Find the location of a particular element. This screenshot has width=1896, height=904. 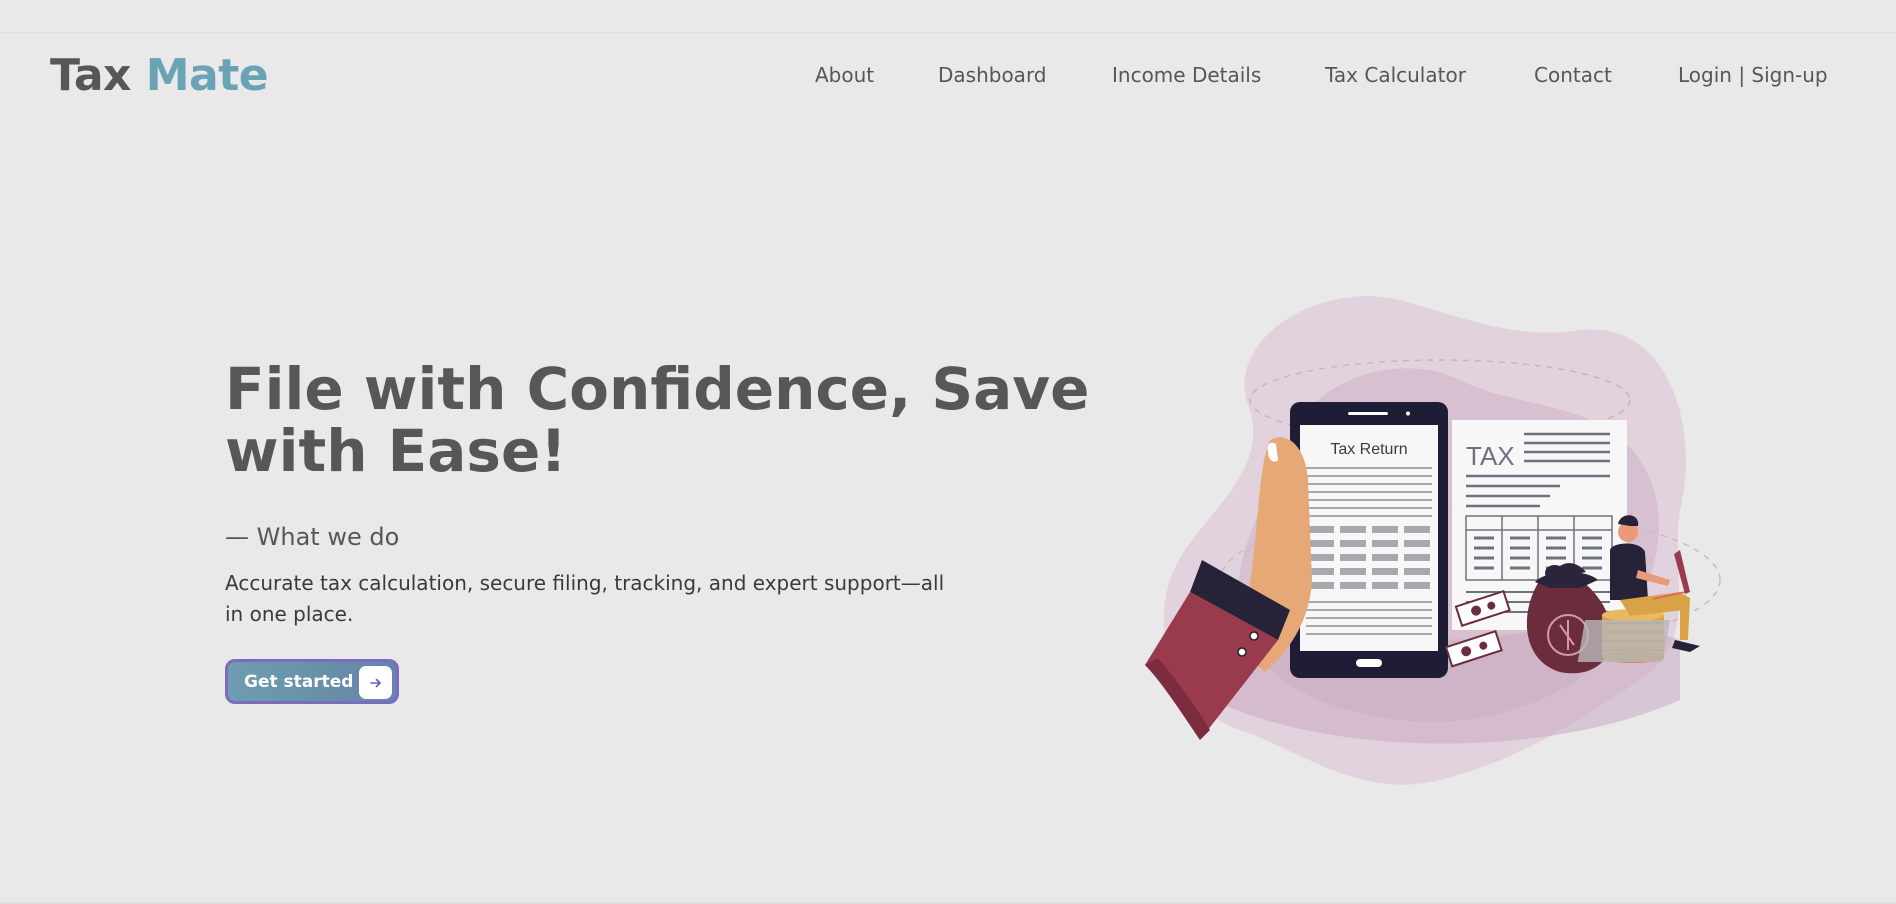

brand-logo: Tax Mate is located at coordinates (159, 75).